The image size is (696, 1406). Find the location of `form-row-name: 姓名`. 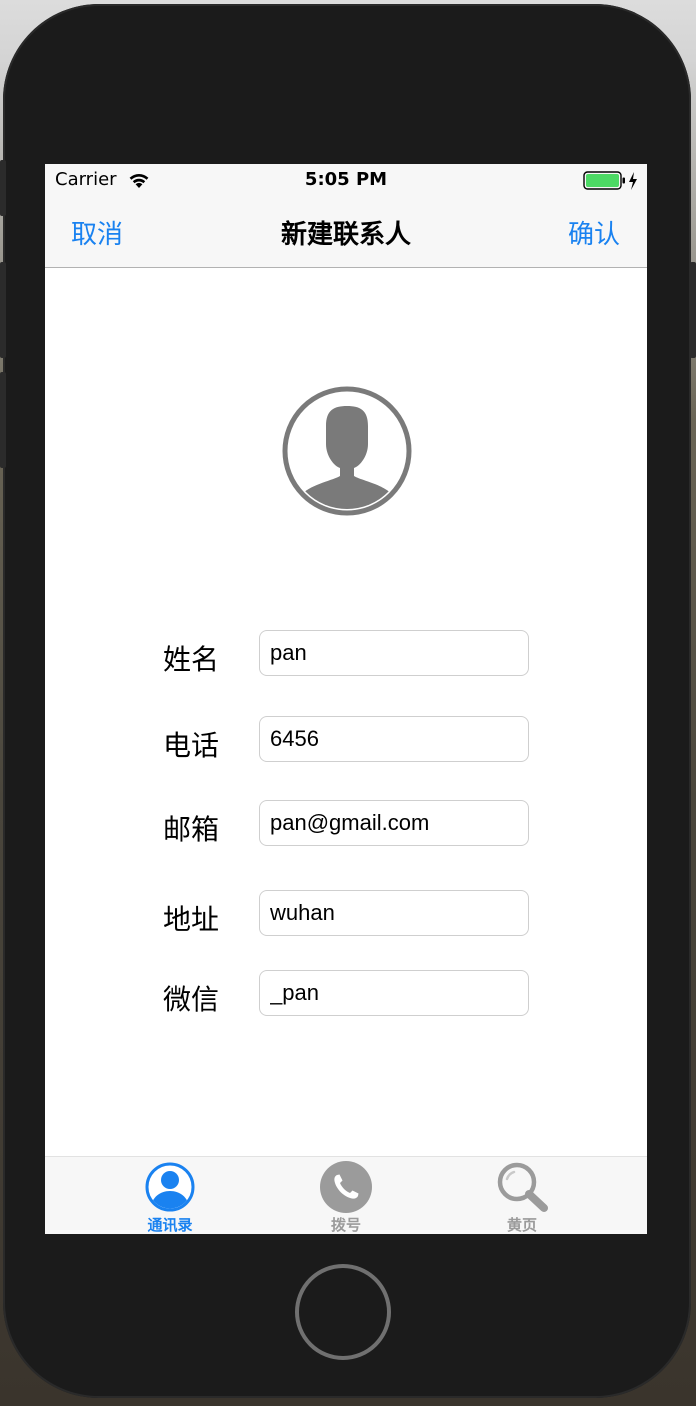

form-row-name: 姓名 is located at coordinates (346, 654).